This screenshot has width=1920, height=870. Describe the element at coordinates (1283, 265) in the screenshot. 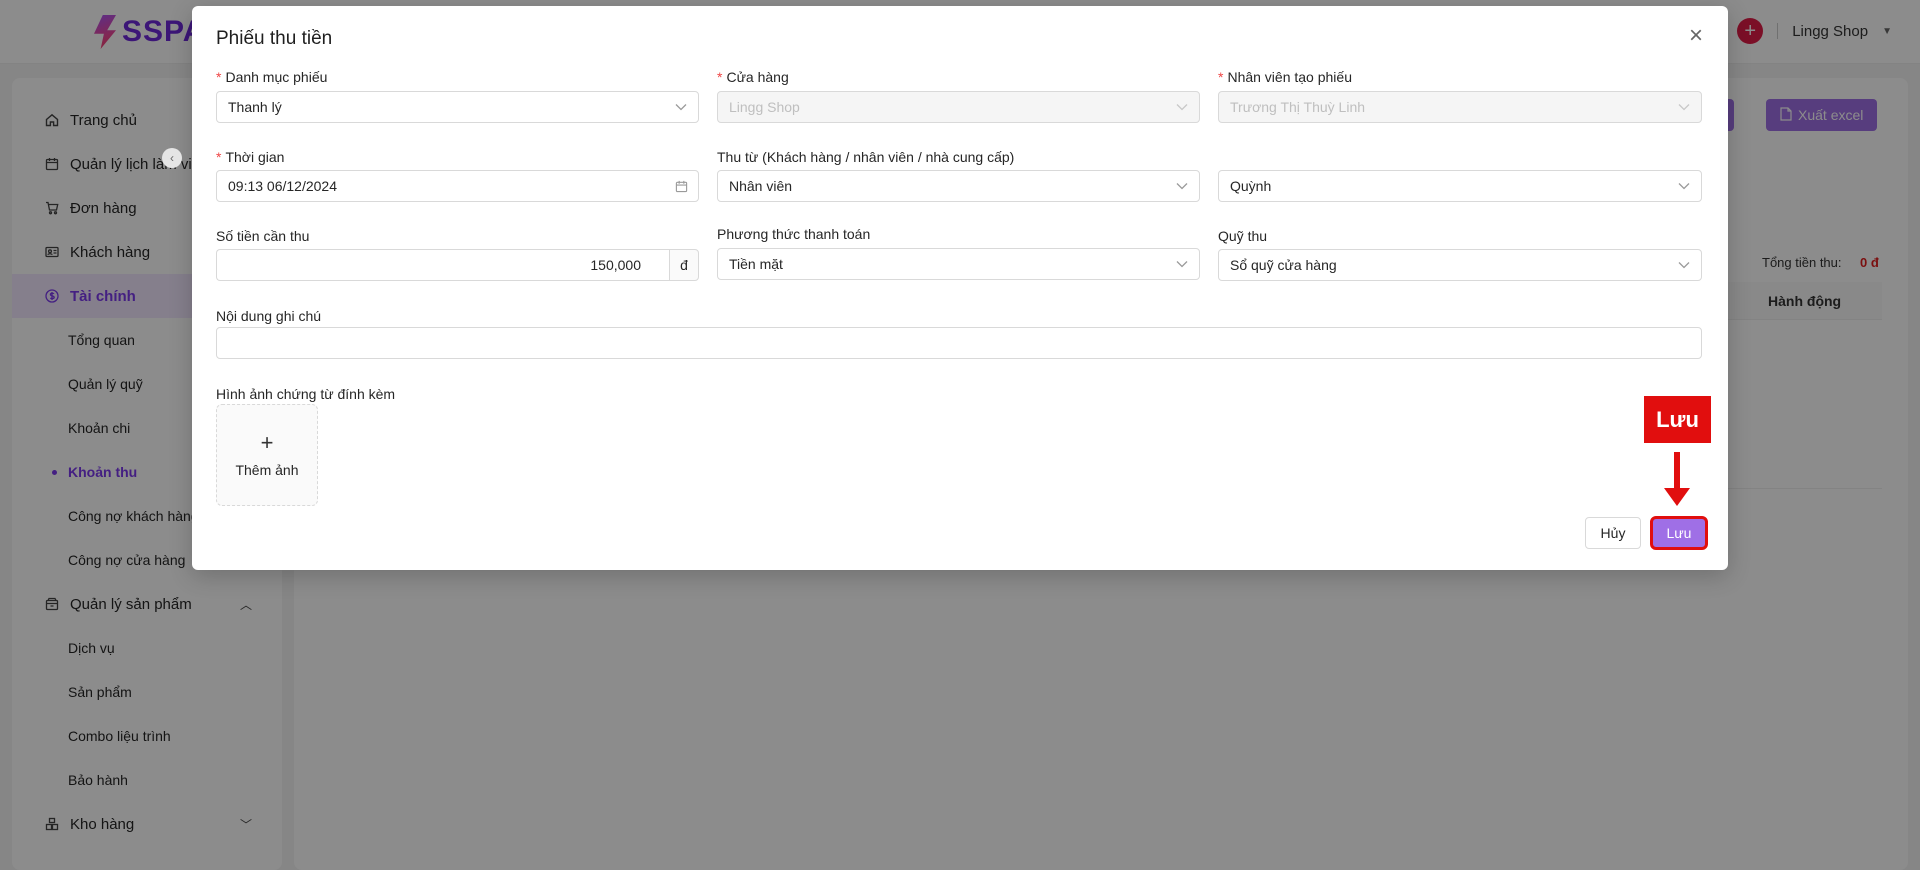

I see `select-value: Sổ quỹ cửa hàng` at that location.